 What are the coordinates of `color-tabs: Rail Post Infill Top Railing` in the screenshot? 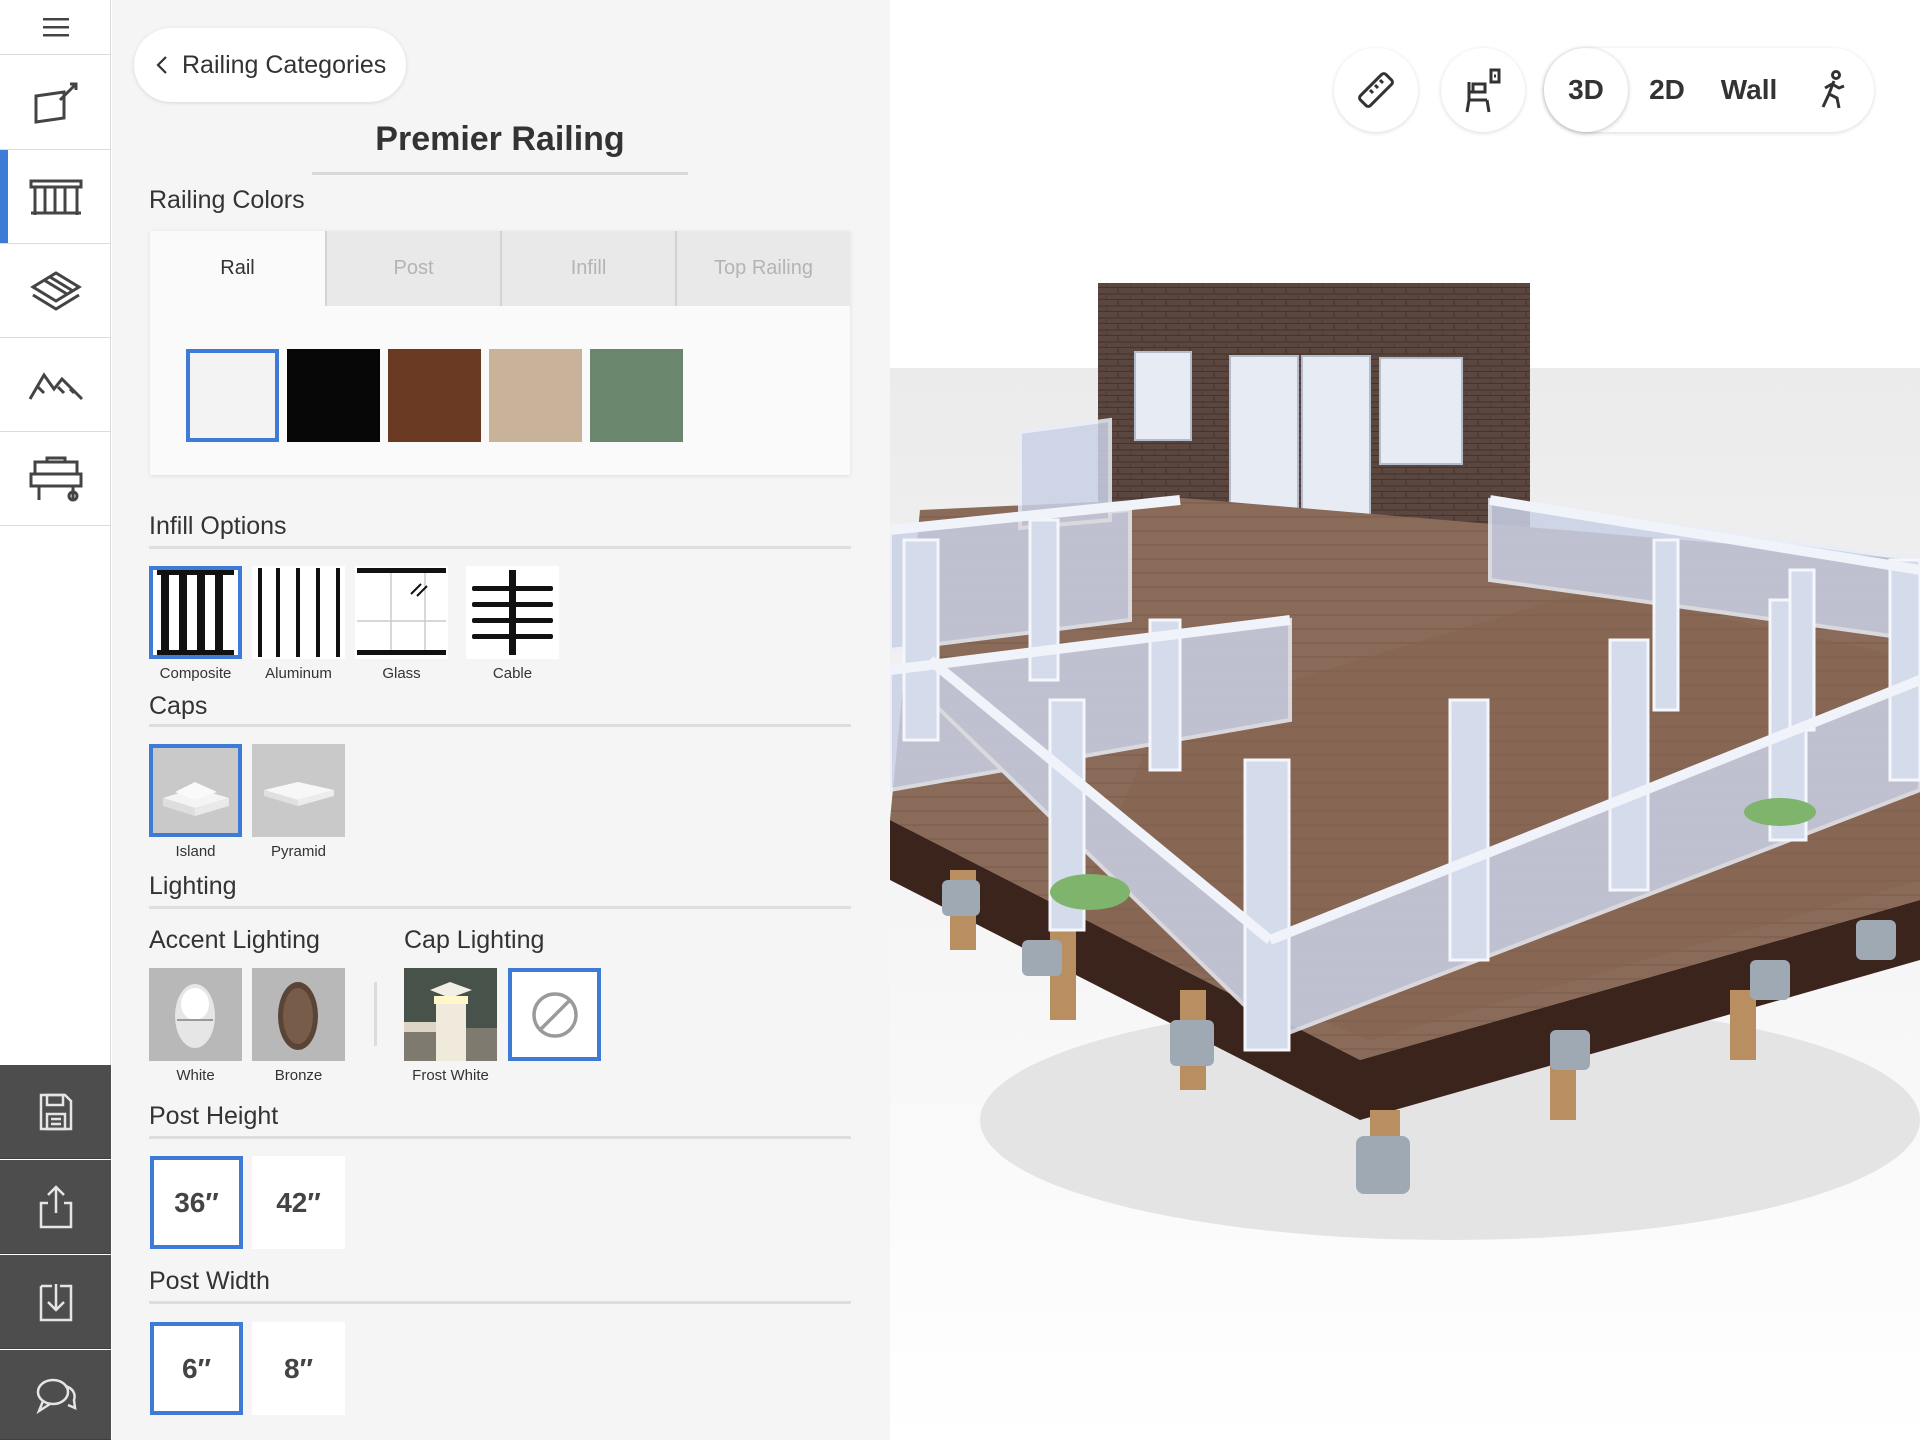 It's located at (500, 268).